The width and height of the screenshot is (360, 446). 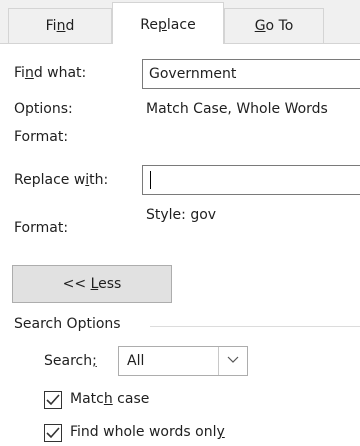 I want to click on search-direction-value: All, so click(x=136, y=361).